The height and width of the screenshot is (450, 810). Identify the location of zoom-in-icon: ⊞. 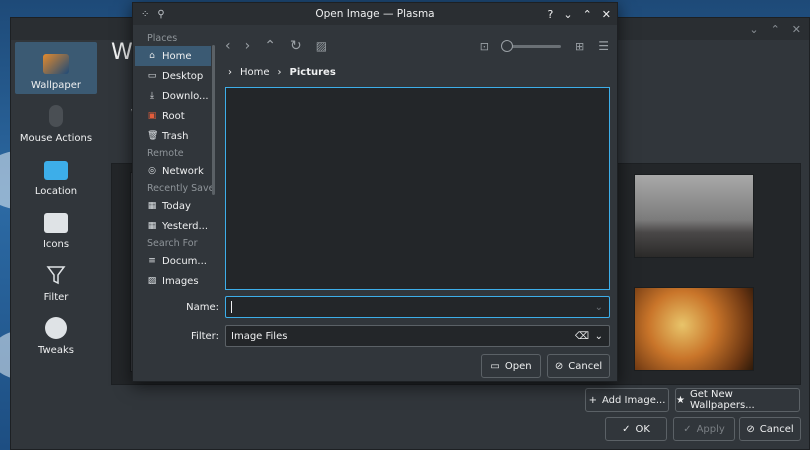
(579, 46).